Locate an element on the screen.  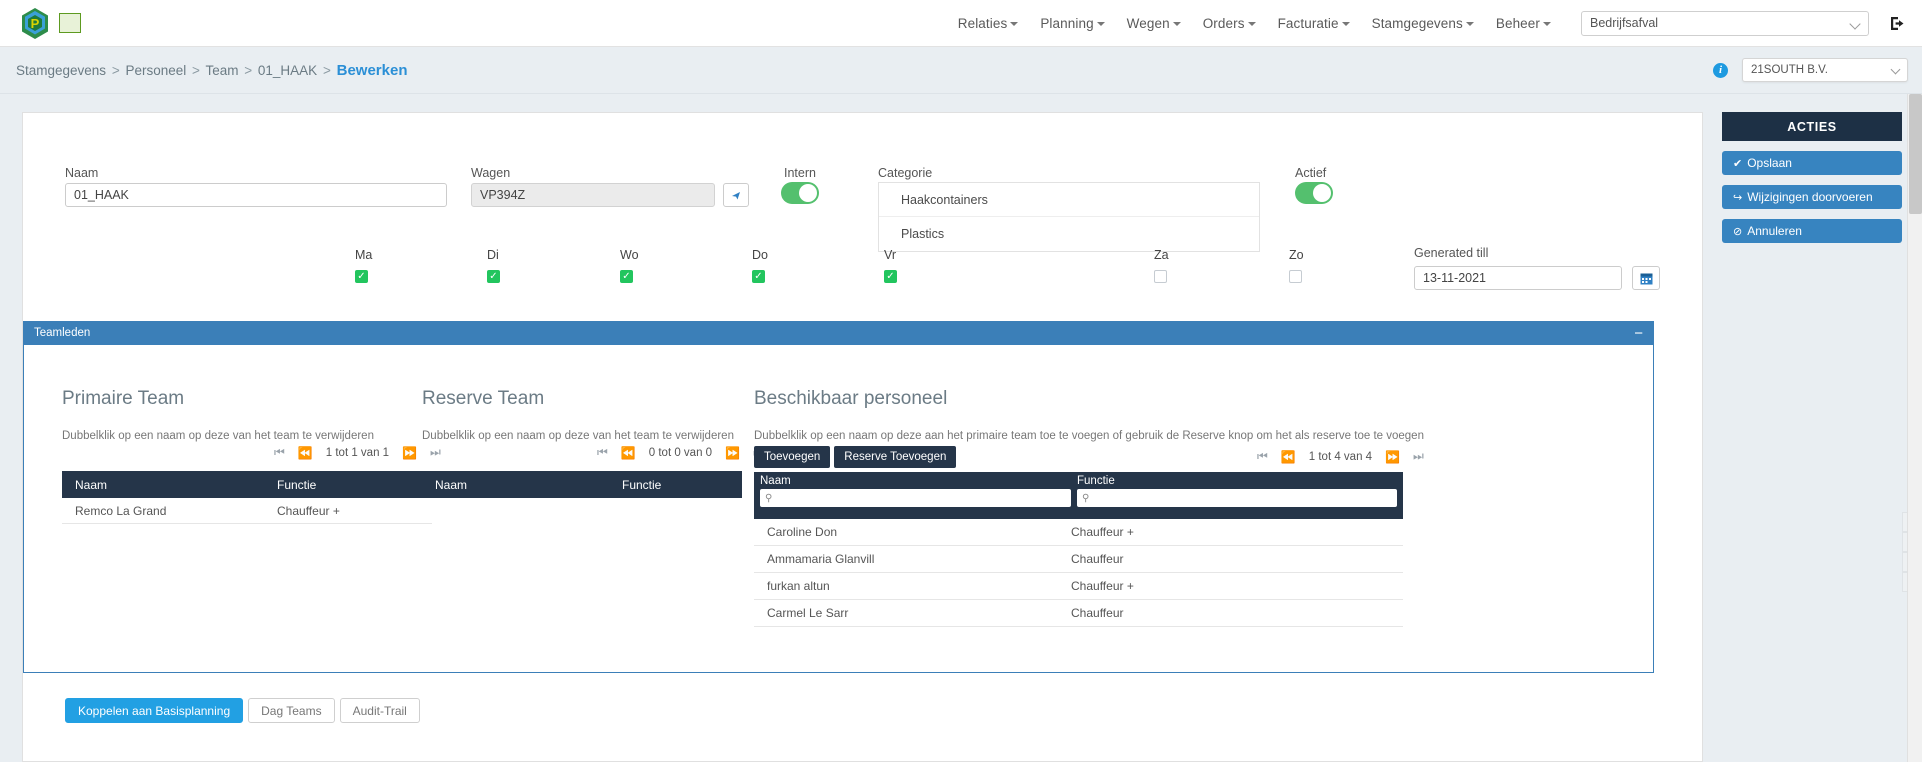
teamleden-panel-title: Teamleden is located at coordinates (62, 333).